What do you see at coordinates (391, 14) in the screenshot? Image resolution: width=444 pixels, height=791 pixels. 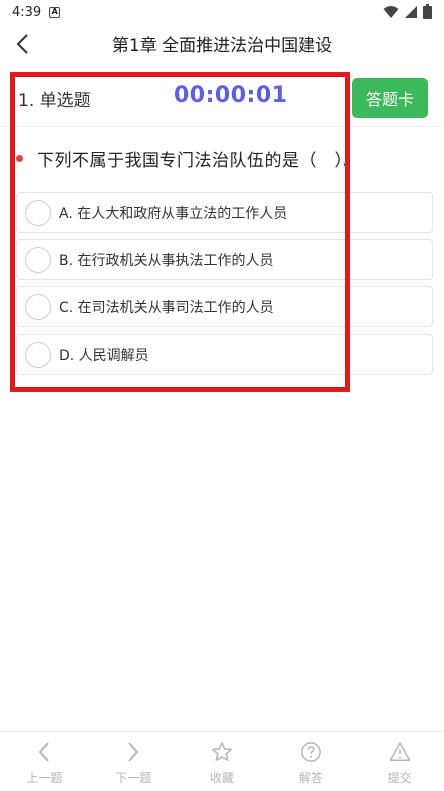 I see `wifi-icon` at bounding box center [391, 14].